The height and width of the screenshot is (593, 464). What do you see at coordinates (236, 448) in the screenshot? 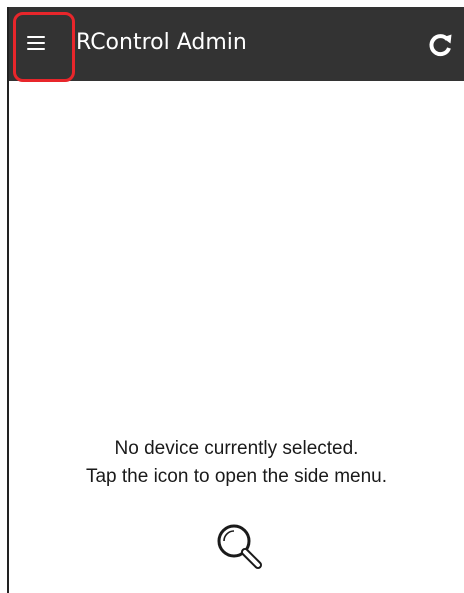
I see `empty-state-line-1: No device currently selected.` at bounding box center [236, 448].